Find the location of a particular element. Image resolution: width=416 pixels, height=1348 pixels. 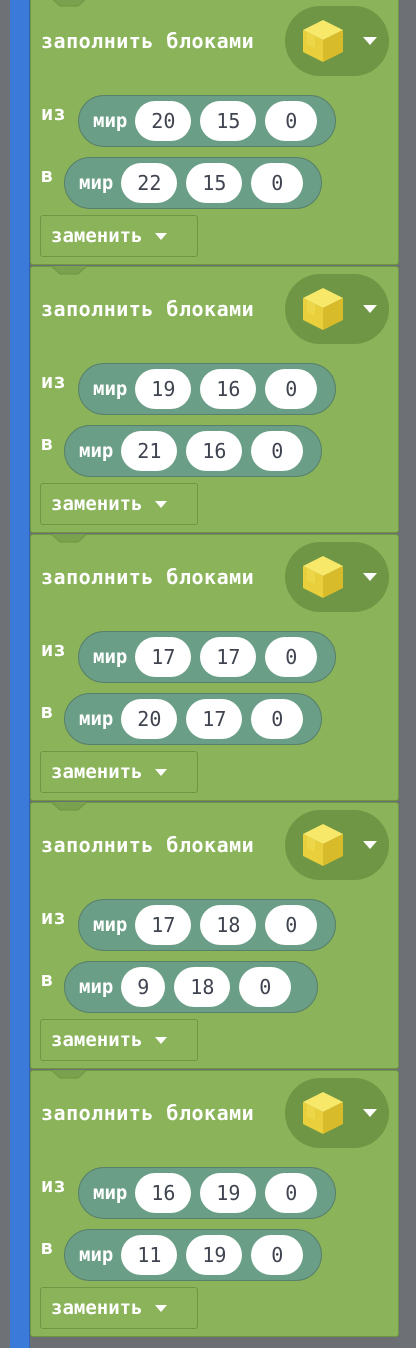

from-x-field: 20 is located at coordinates (163, 121).